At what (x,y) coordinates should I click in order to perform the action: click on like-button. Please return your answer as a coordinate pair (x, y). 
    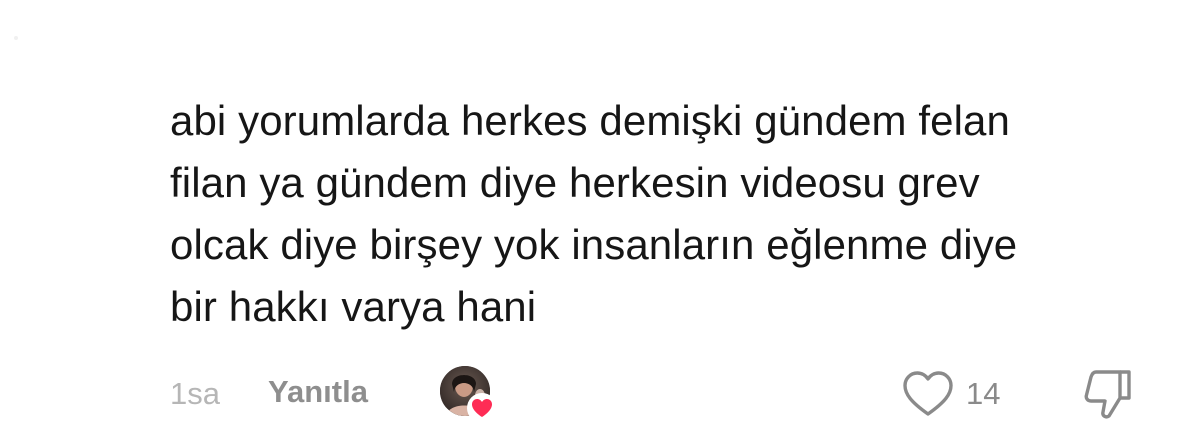
    Looking at the image, I should click on (928, 394).